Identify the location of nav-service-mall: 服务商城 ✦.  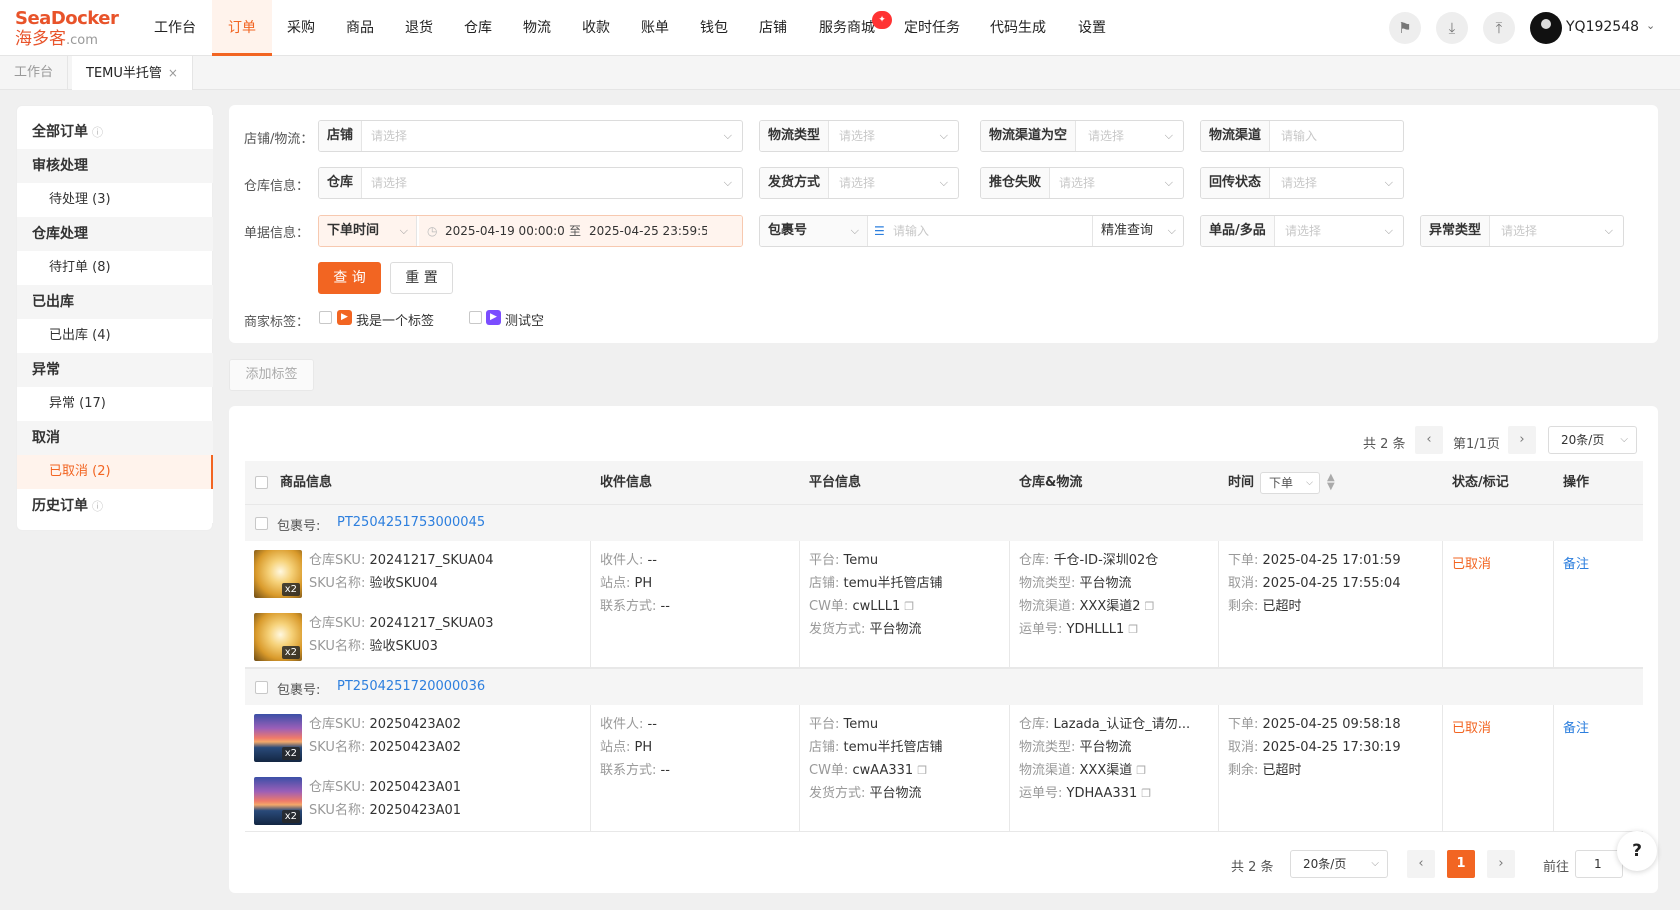
(853, 28).